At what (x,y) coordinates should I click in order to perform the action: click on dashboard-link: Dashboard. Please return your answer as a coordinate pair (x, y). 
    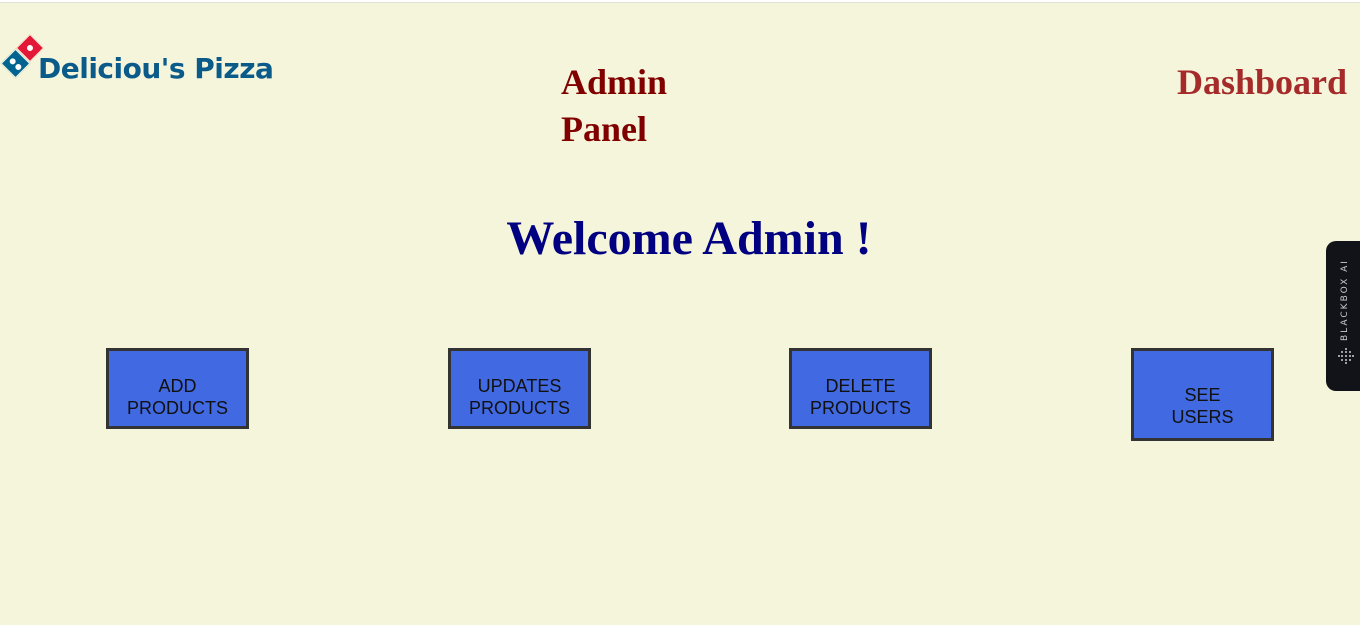
    Looking at the image, I should click on (1262, 82).